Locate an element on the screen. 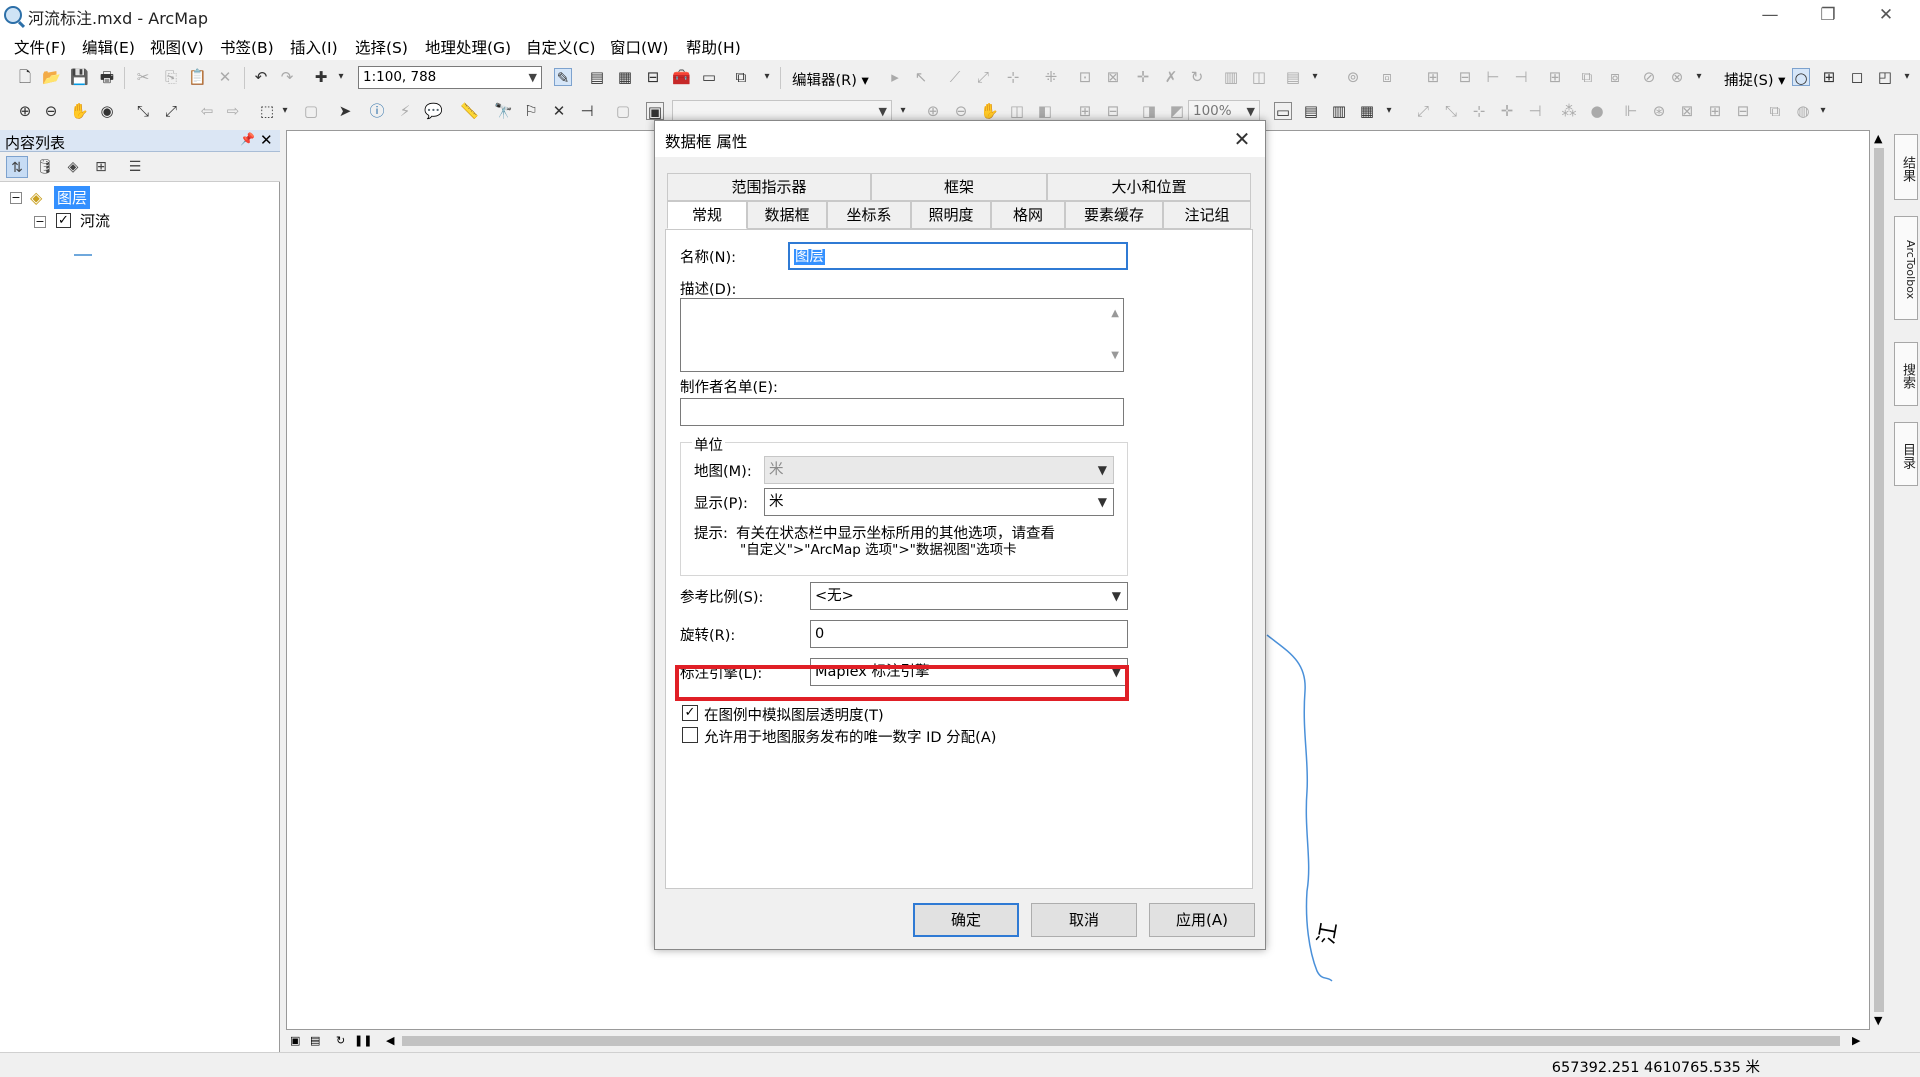  dialog-close-button: ✕ is located at coordinates (1242, 139).